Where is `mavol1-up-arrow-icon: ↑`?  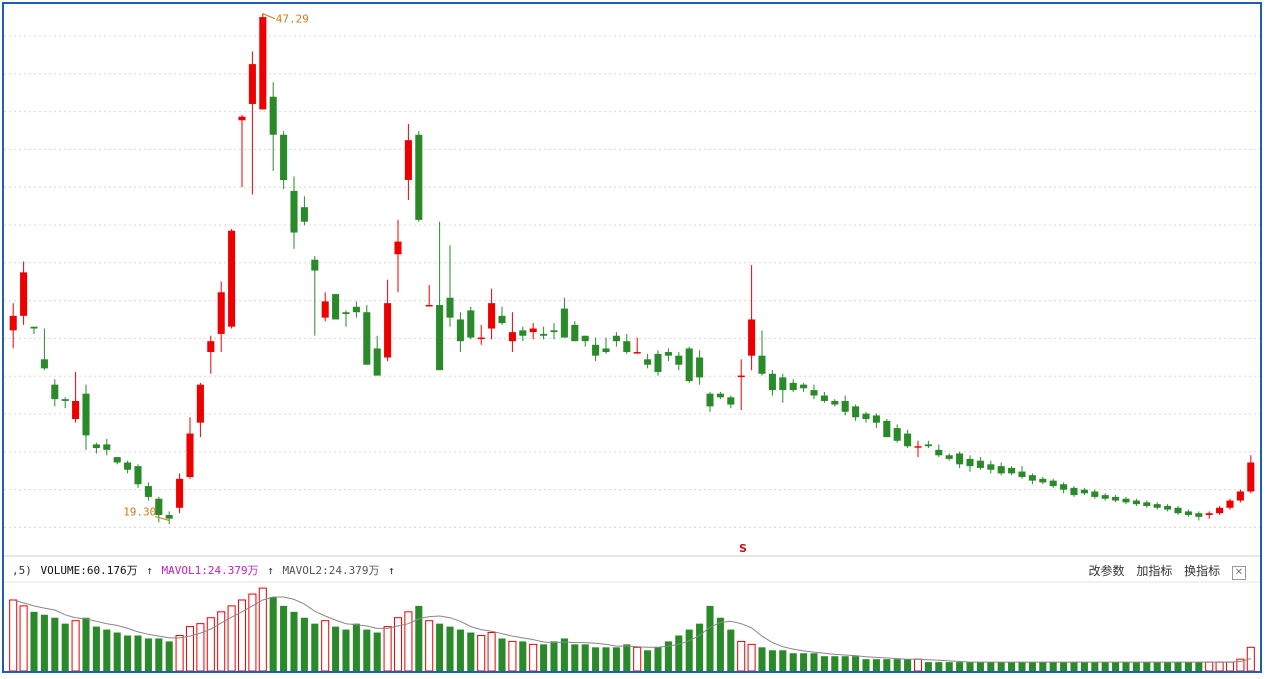 mavol1-up-arrow-icon: ↑ is located at coordinates (270, 570).